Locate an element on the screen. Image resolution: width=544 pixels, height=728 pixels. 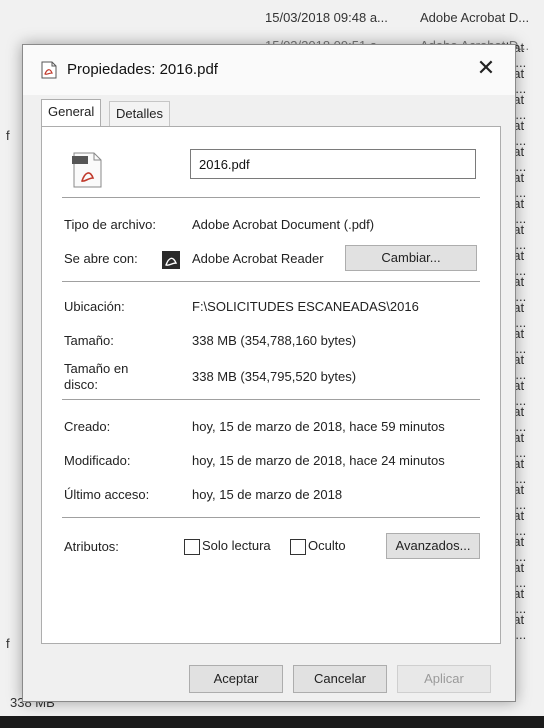
tab-details: Detalles is located at coordinates (139, 113).